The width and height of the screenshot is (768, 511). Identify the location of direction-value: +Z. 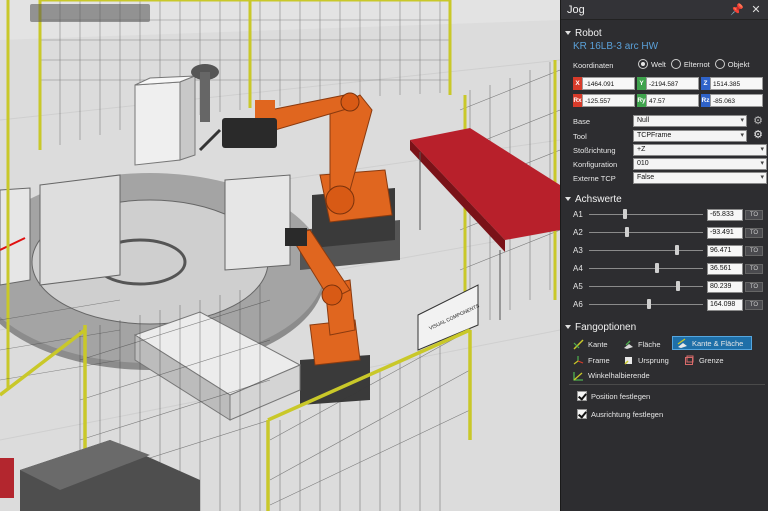
(641, 149).